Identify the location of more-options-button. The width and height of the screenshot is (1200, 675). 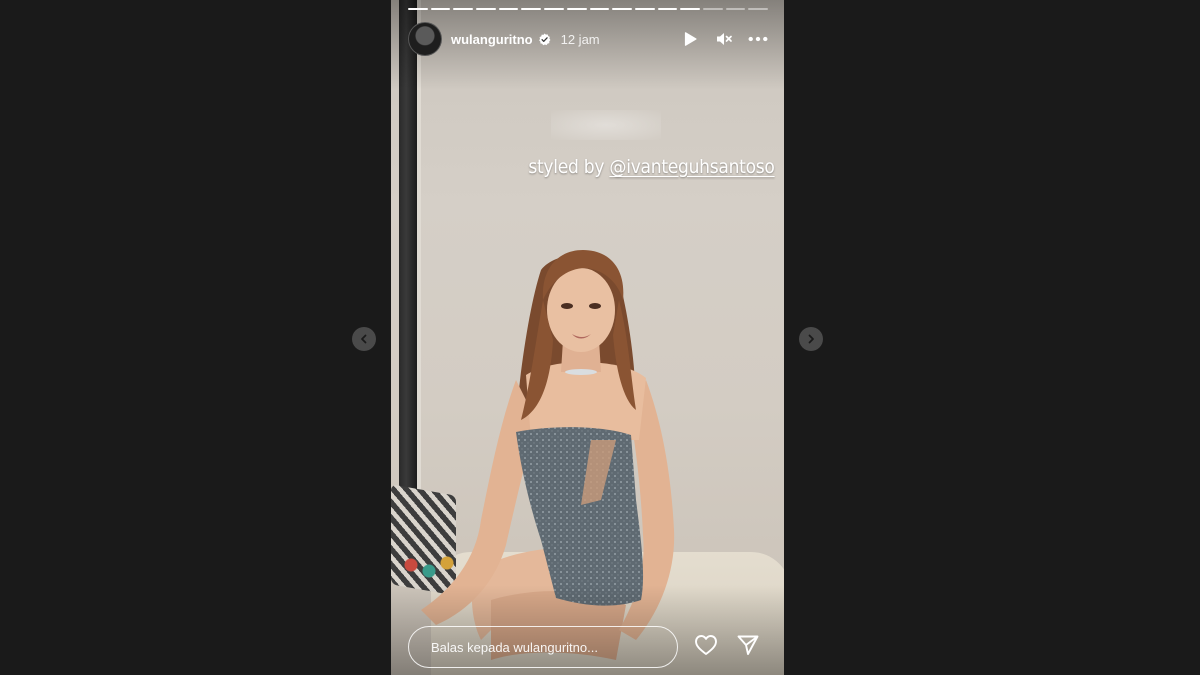
(758, 39).